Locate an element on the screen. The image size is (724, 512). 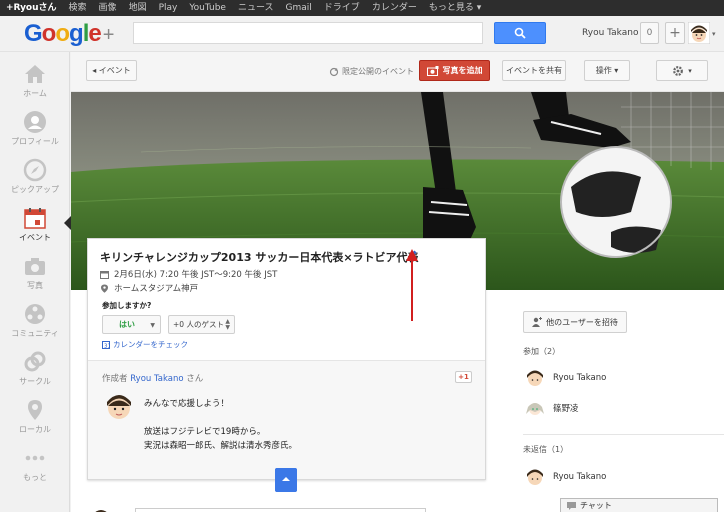
calendar-small-icon is located at coordinates (104, 274).